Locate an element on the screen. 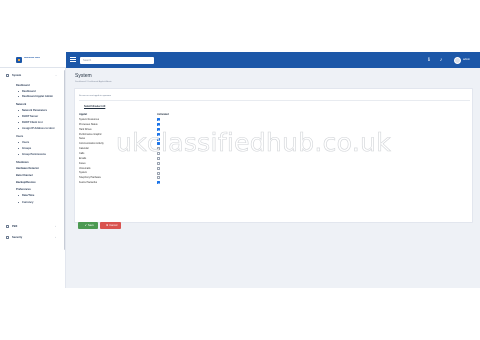 The image size is (480, 340). sidebar-item: Date/Time is located at coordinates (31, 195).